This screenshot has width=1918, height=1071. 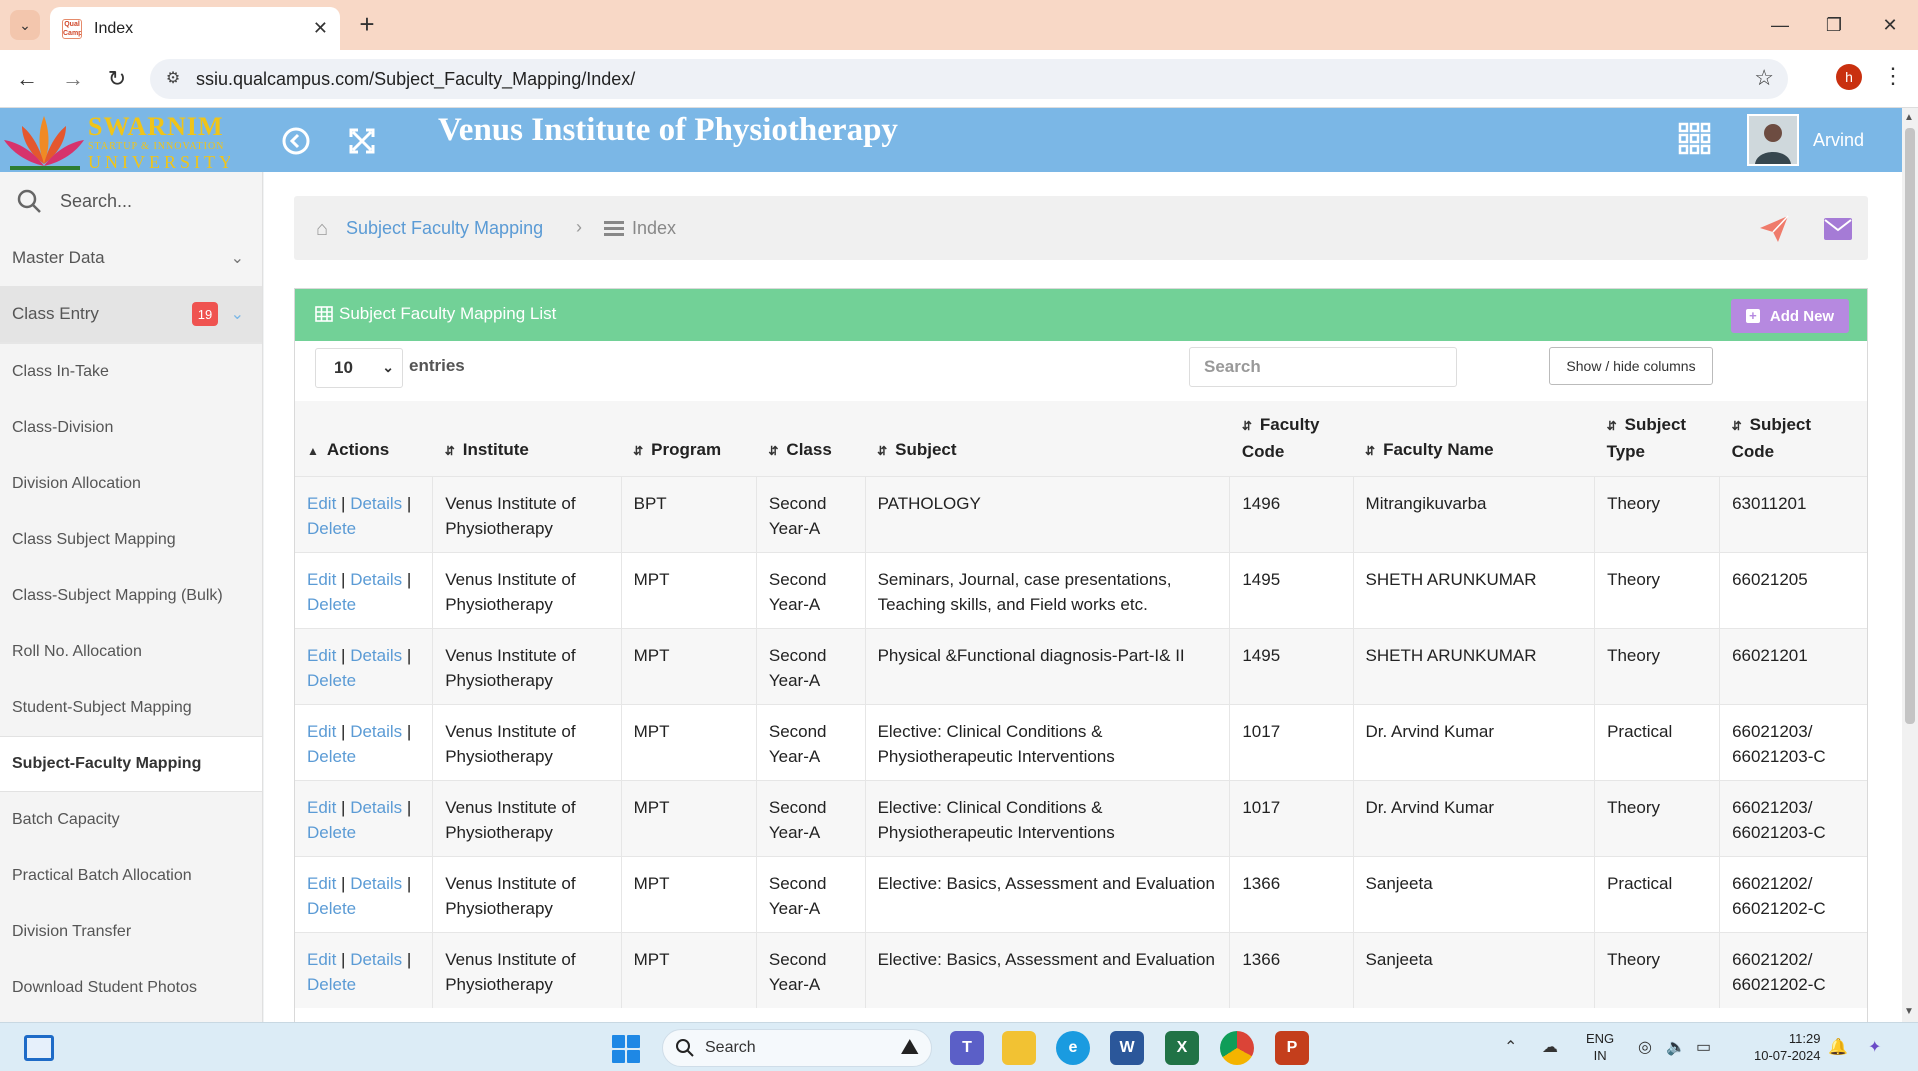 What do you see at coordinates (1780, 25) in the screenshot?
I see `minimize-icon: —` at bounding box center [1780, 25].